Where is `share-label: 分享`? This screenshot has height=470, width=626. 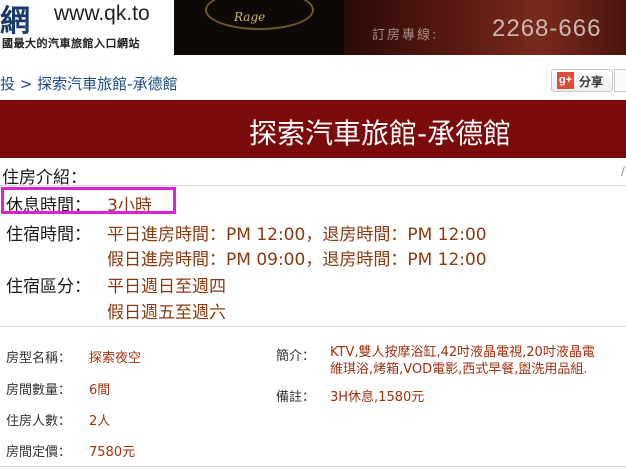 share-label: 分享 is located at coordinates (591, 82).